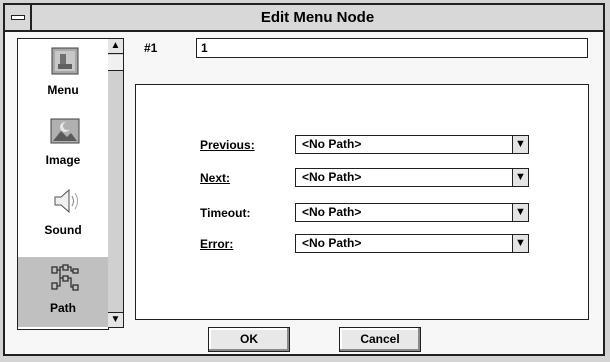 The width and height of the screenshot is (610, 362). Describe the element at coordinates (65, 131) in the screenshot. I see `image-icon` at that location.